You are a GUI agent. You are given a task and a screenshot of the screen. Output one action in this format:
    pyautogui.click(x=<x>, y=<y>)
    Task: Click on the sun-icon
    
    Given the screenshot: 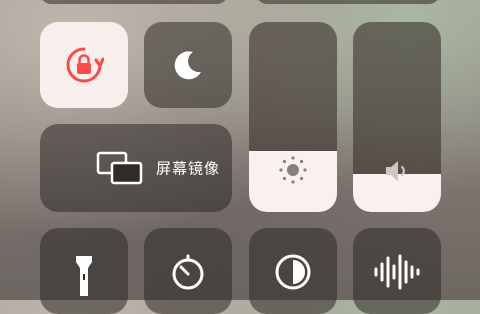 What is the action you would take?
    pyautogui.click(x=293, y=170)
    